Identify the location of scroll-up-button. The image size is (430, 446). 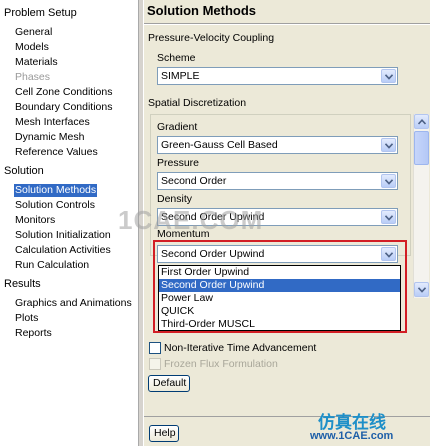
(421, 121).